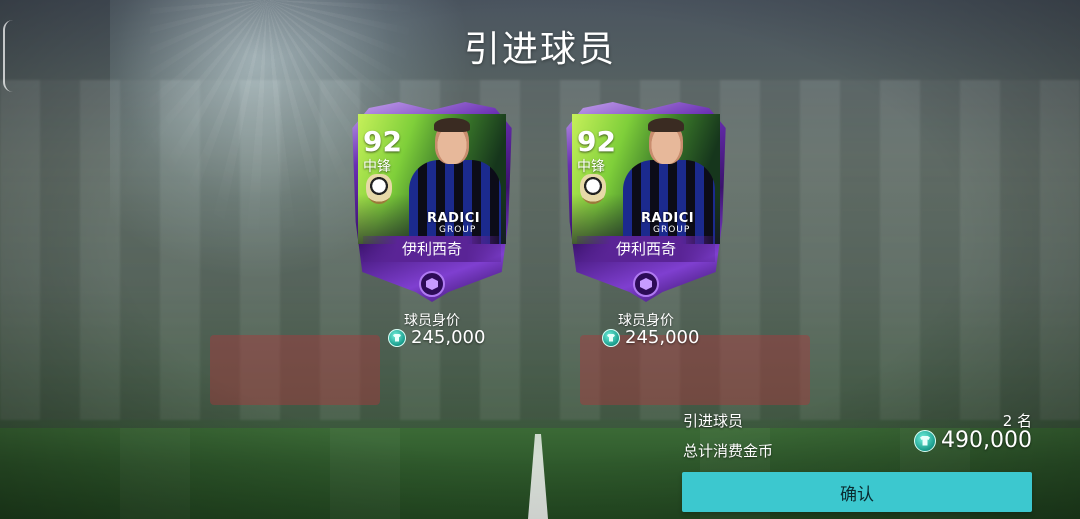 The width and height of the screenshot is (1080, 519). Describe the element at coordinates (857, 492) in the screenshot. I see `confirm-button: 确认` at that location.